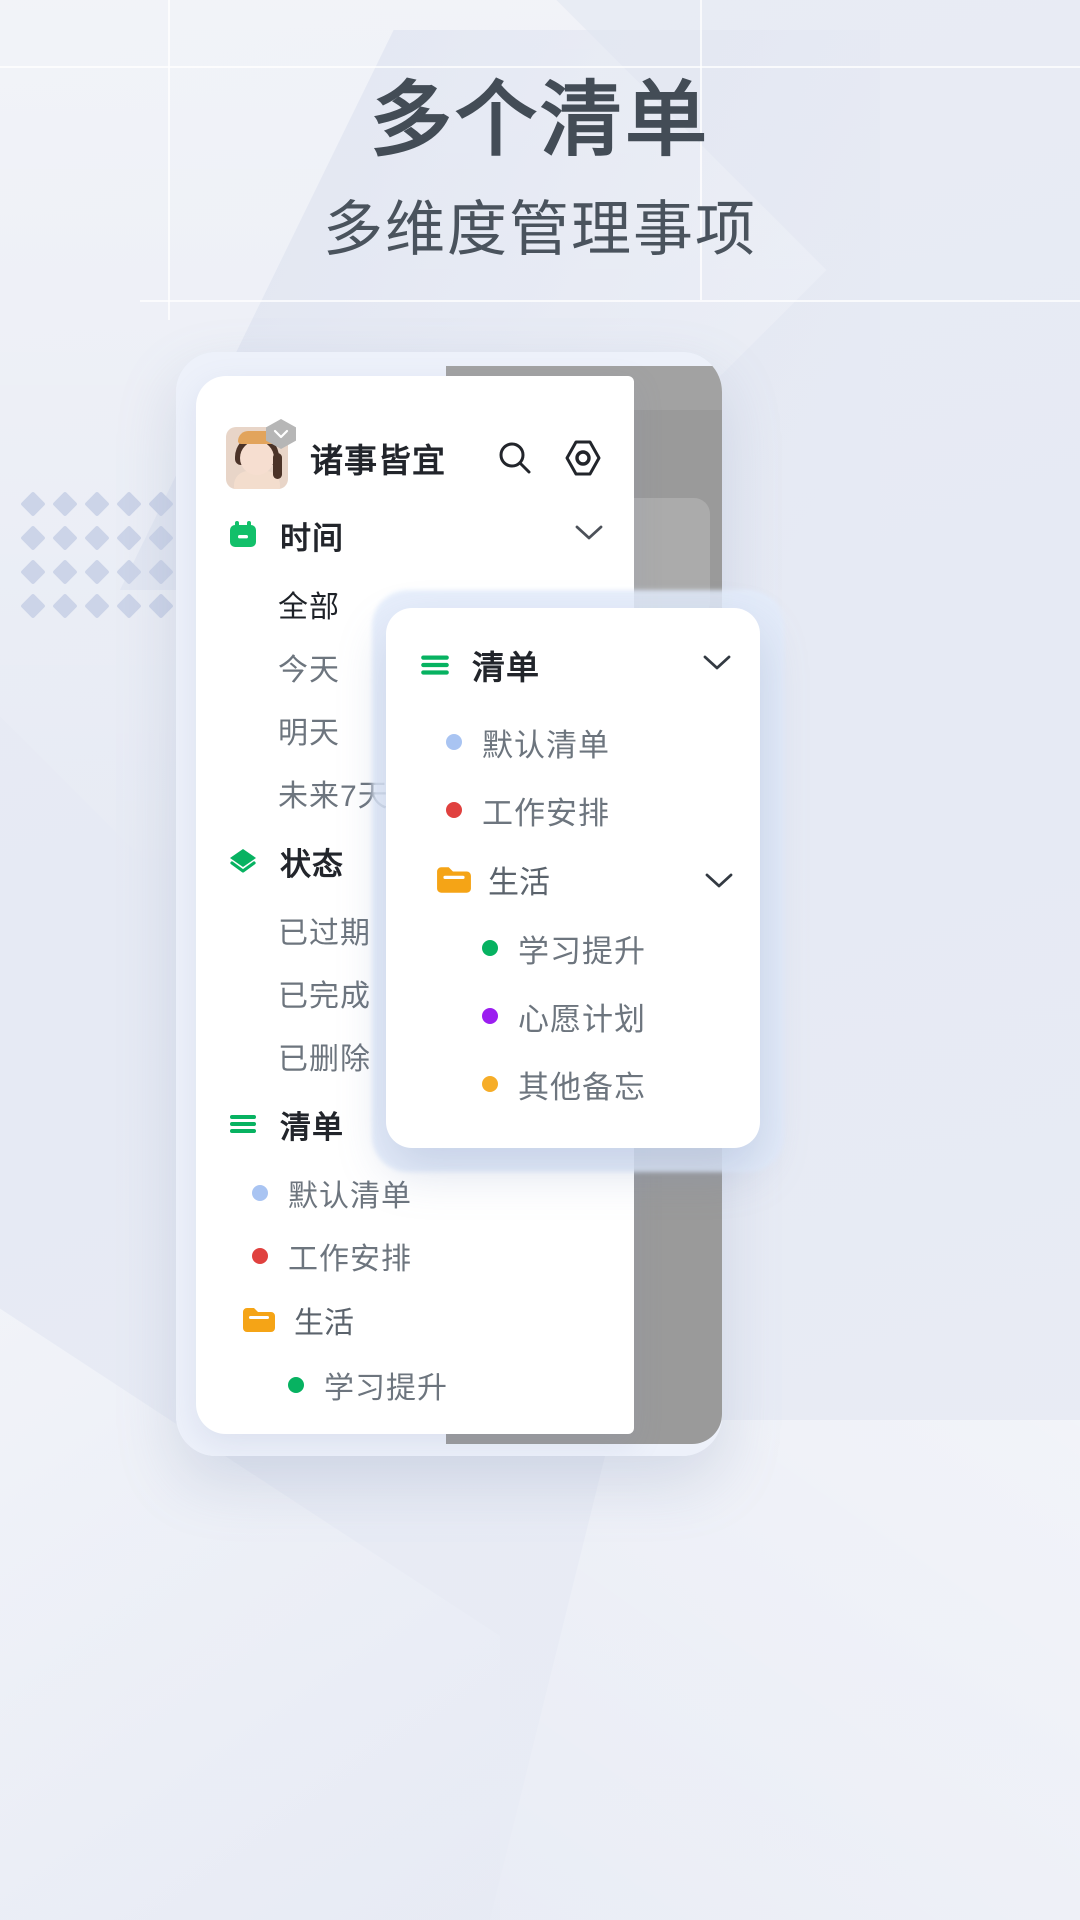 Image resolution: width=1080 pixels, height=1920 pixels. What do you see at coordinates (415, 1320) in the screenshot?
I see `sidebar-folder-life: 生活` at bounding box center [415, 1320].